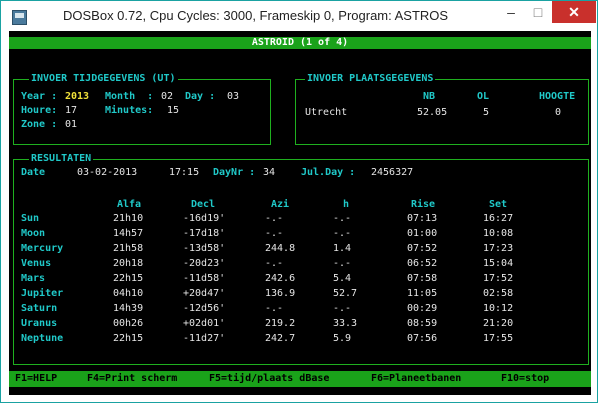 The image size is (598, 403). I want to click on month-label: Month :, so click(129, 96).